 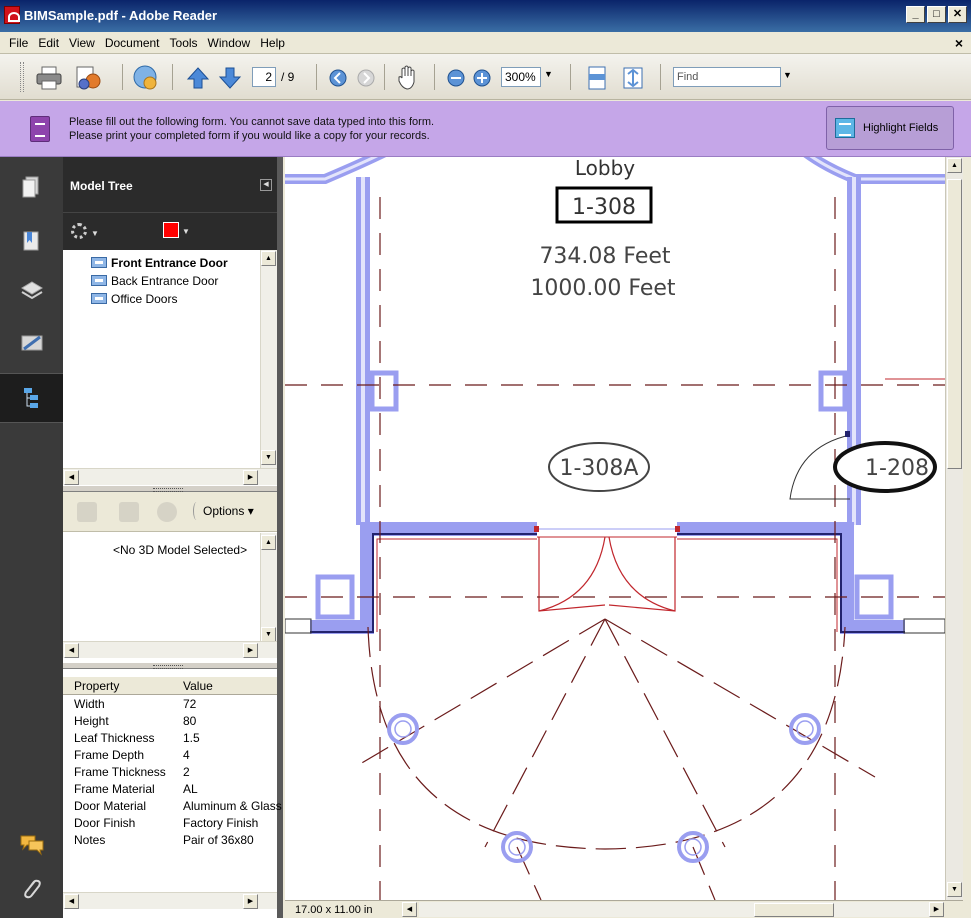 What do you see at coordinates (266, 185) in the screenshot?
I see `collapse-panel-button: ◀` at bounding box center [266, 185].